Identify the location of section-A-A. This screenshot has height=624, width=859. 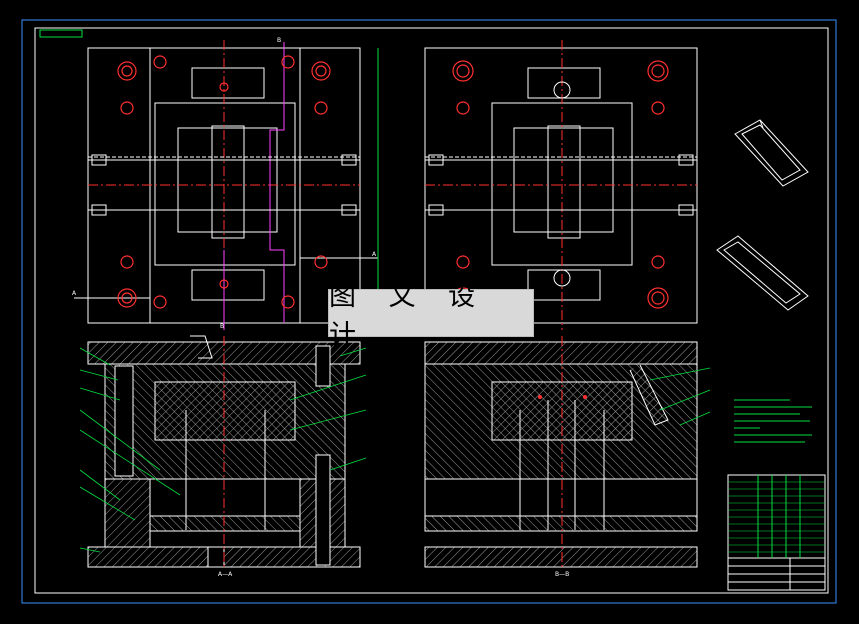
(224, 451).